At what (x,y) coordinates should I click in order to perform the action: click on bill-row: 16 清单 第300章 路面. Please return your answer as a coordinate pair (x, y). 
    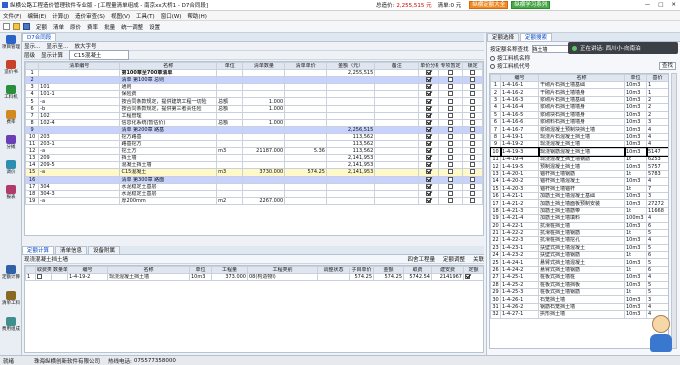
    Looking at the image, I should click on (254, 179).